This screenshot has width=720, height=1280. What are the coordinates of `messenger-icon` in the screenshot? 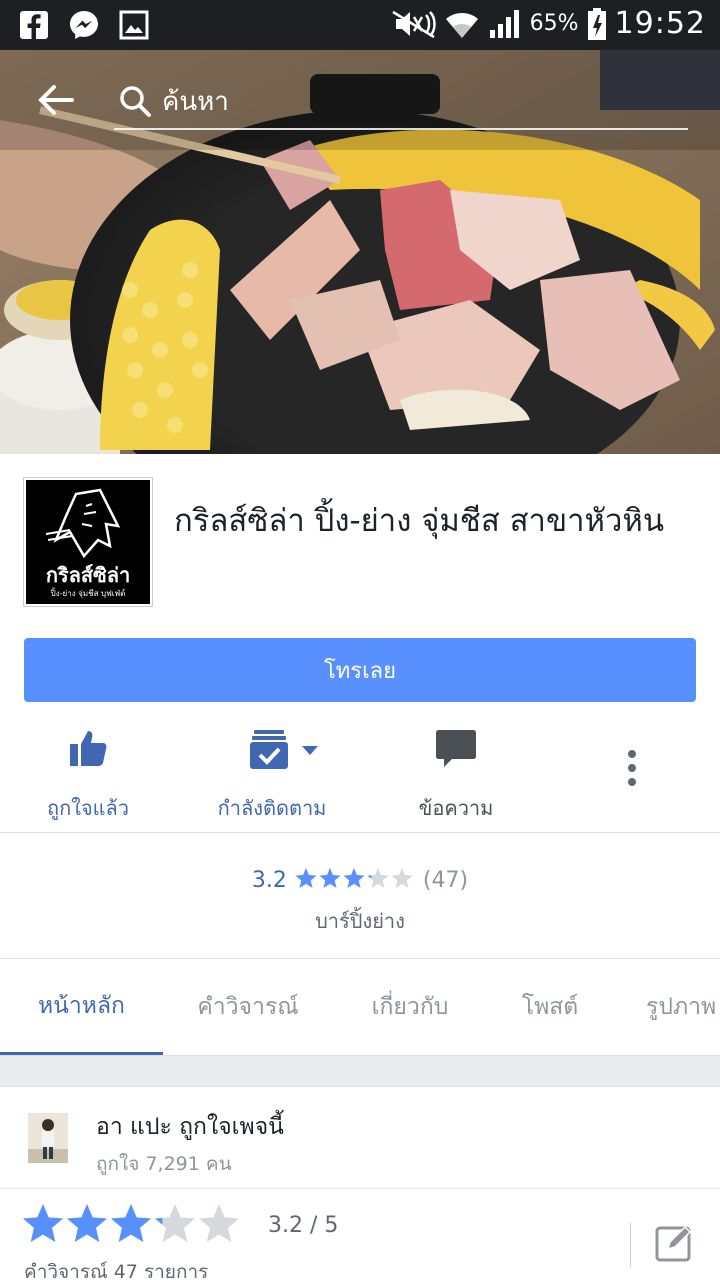 It's located at (84, 25).